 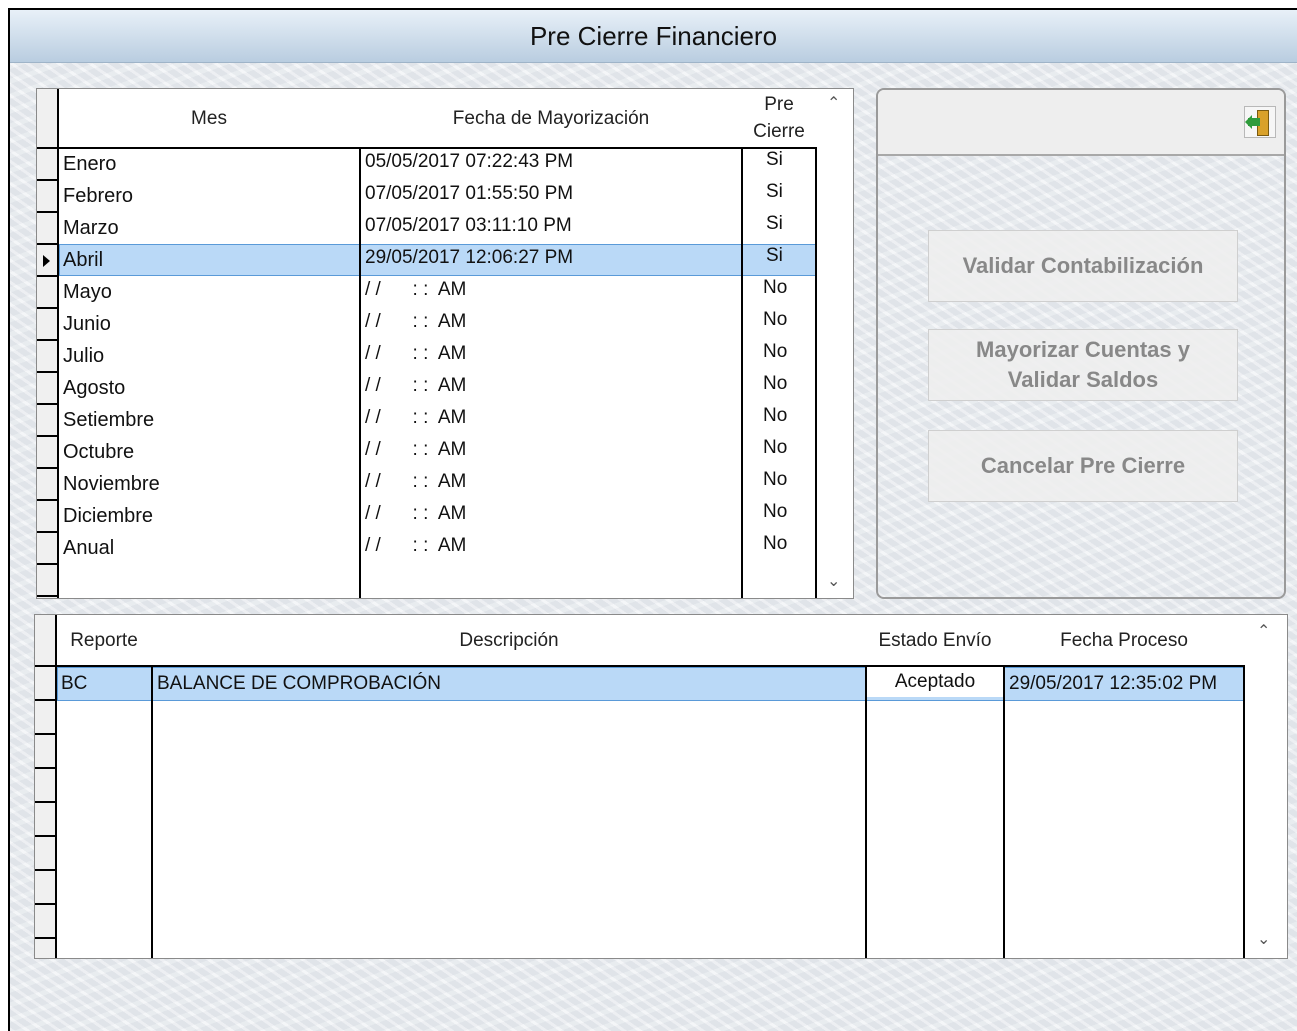 I want to click on header-pre-cierre: Pre Cierre, so click(x=779, y=118).